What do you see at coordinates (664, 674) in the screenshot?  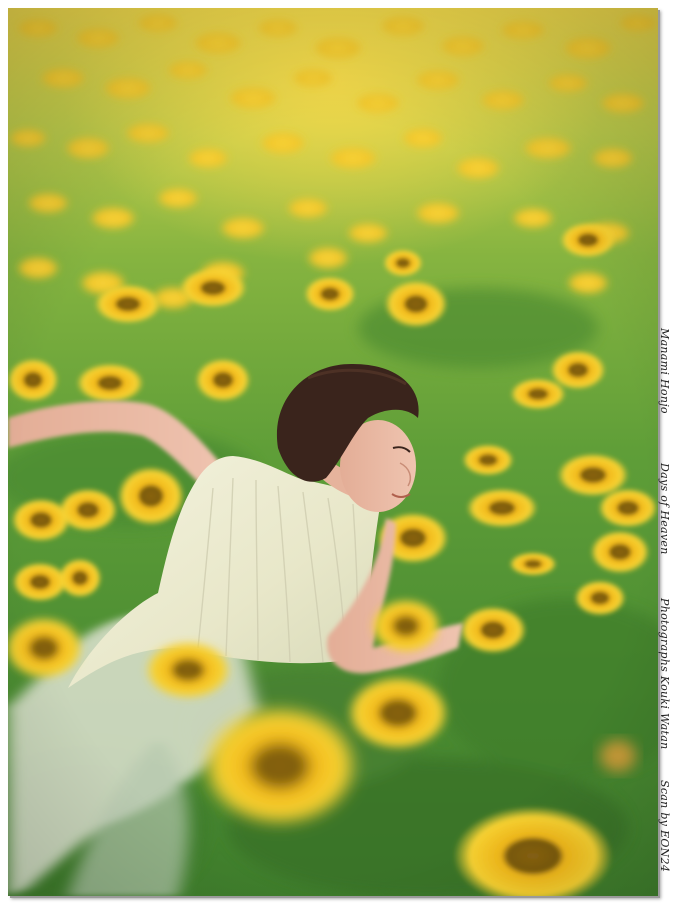 I see `caption-photographer: Photographs Kouki Watan` at bounding box center [664, 674].